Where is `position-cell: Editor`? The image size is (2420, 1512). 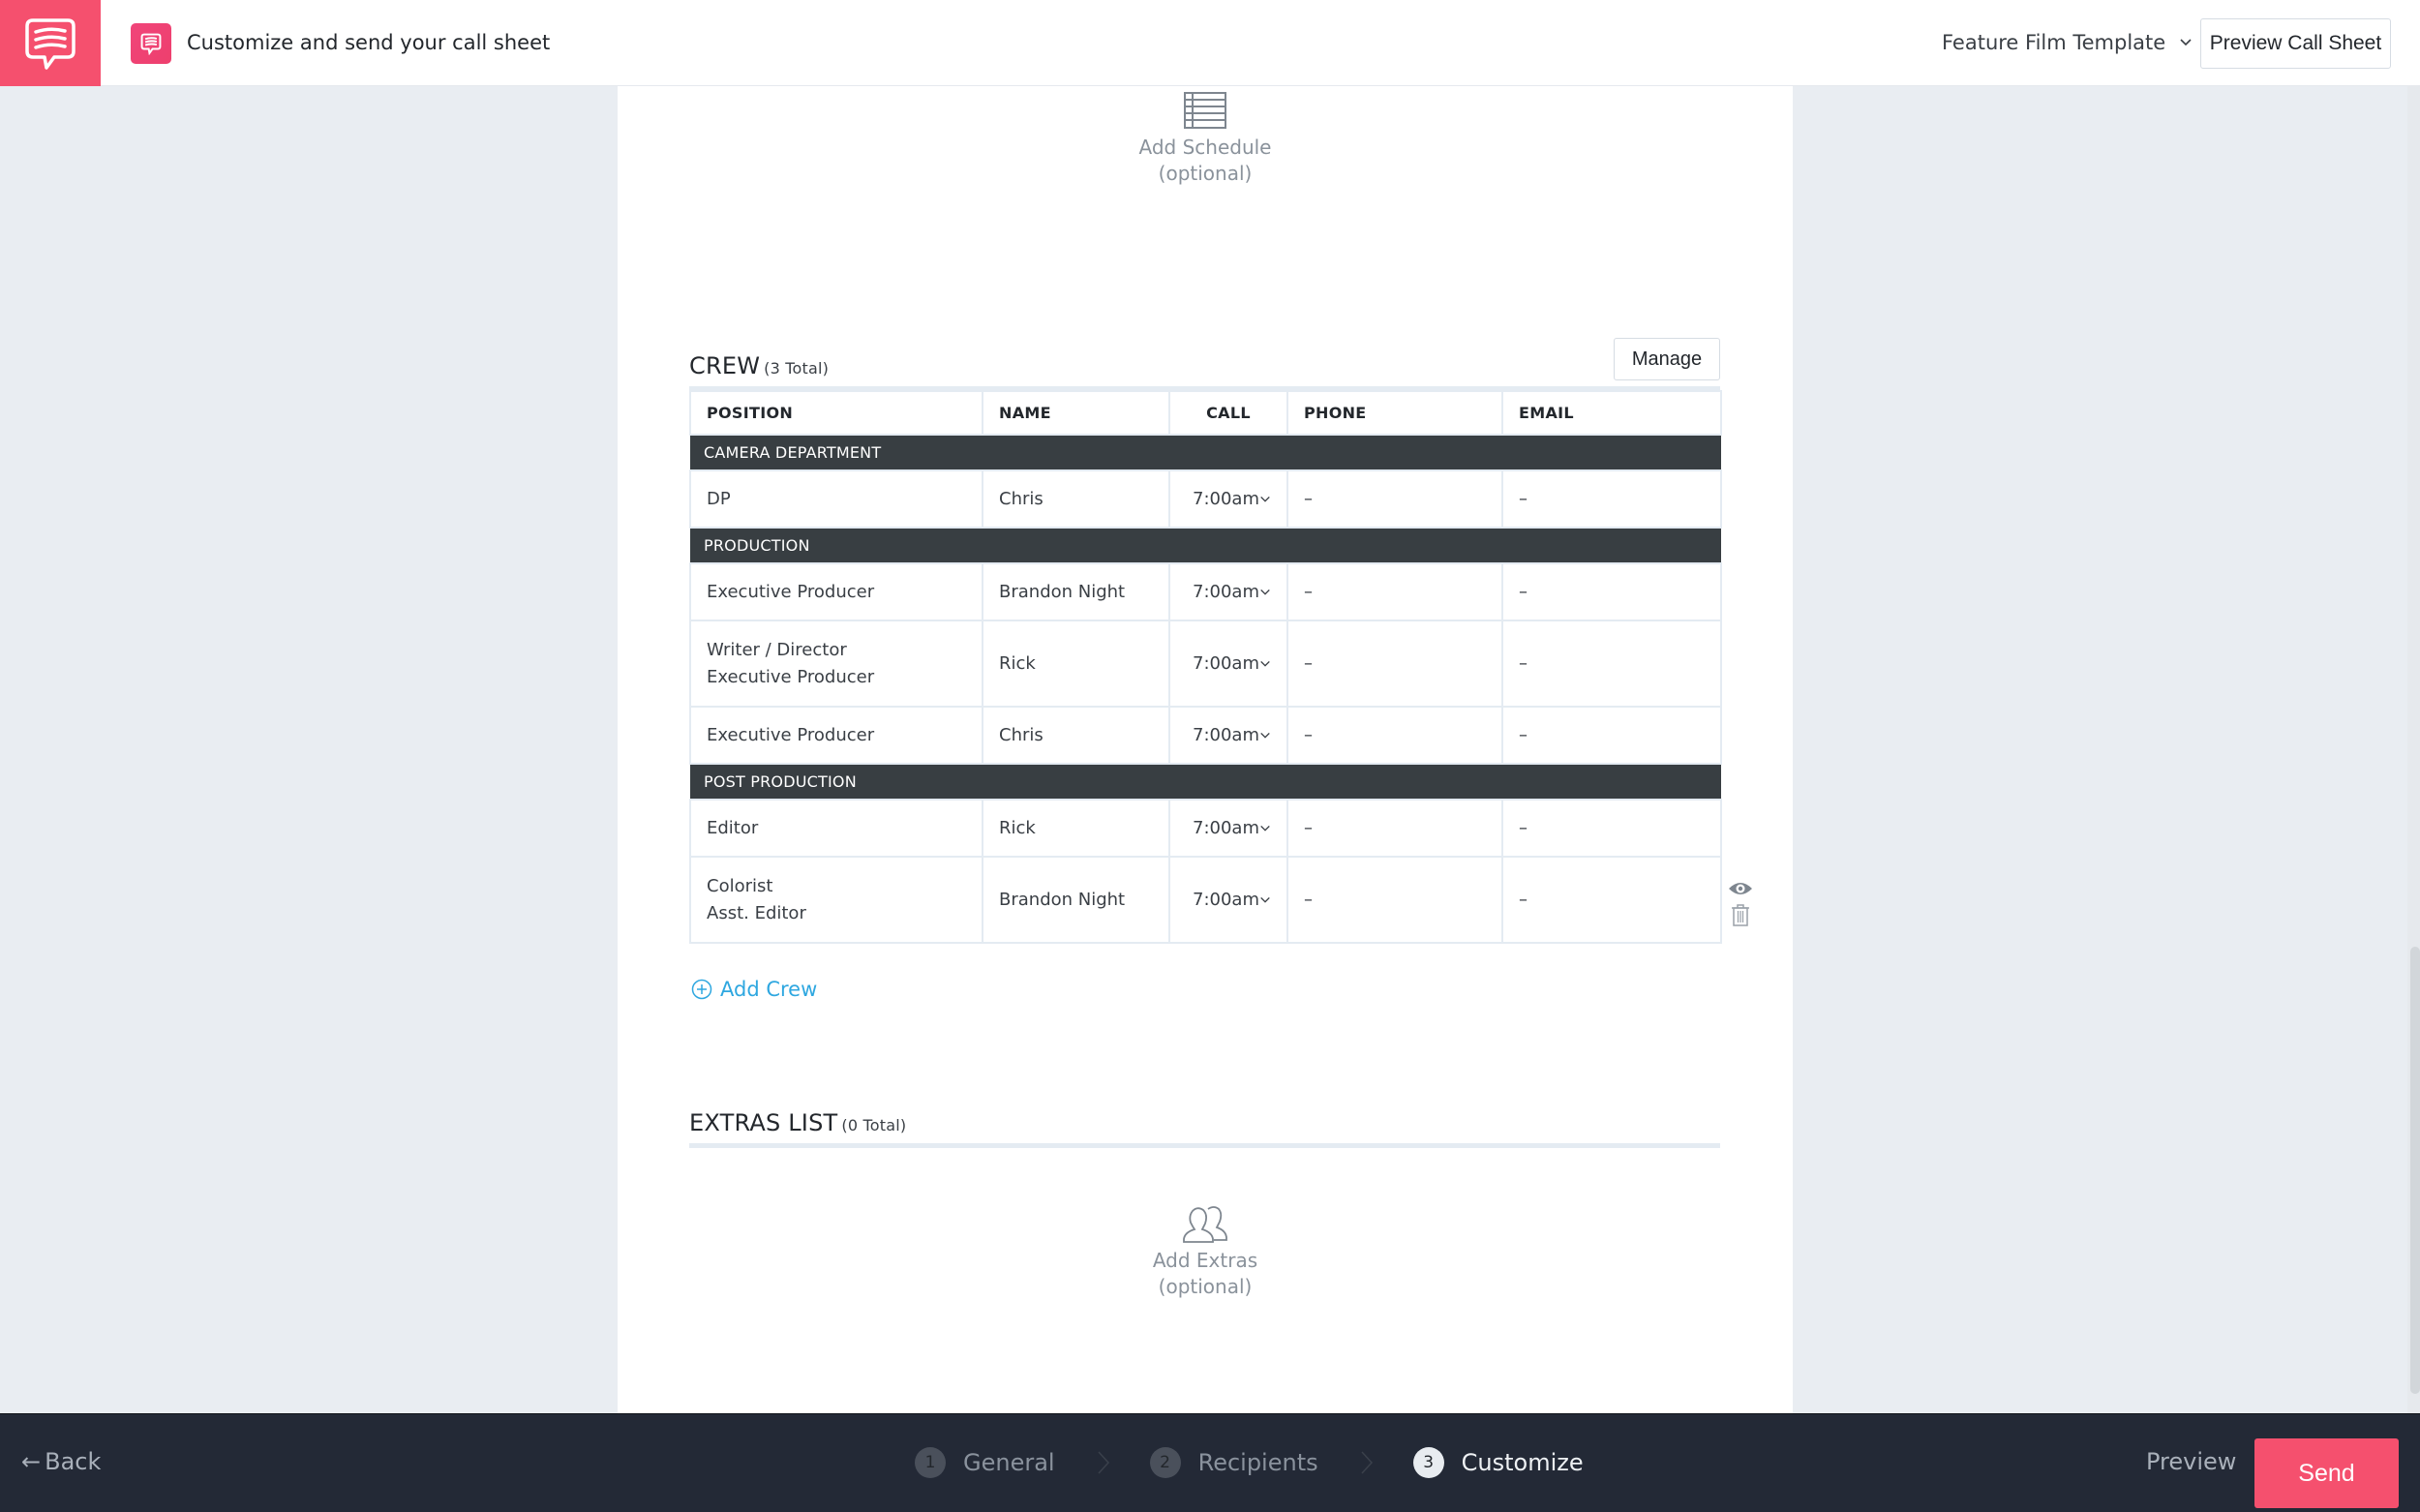
position-cell: Editor is located at coordinates (836, 828).